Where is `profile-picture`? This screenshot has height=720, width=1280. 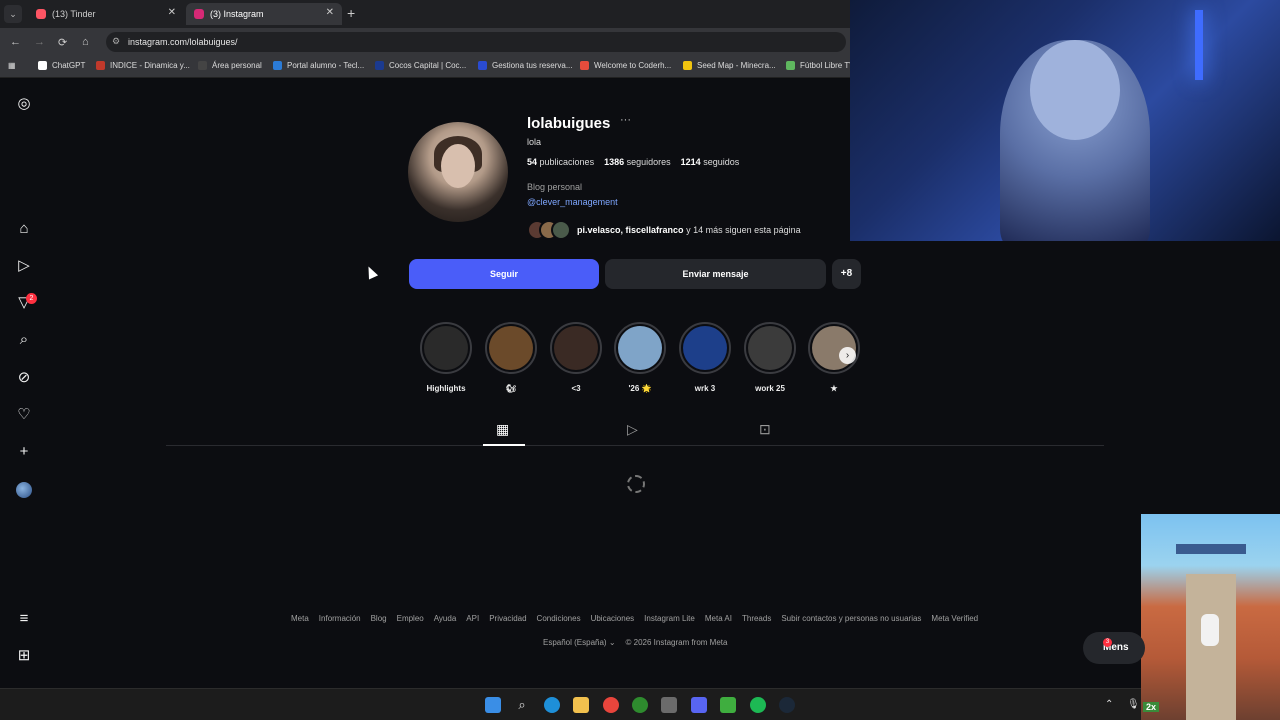 profile-picture is located at coordinates (458, 172).